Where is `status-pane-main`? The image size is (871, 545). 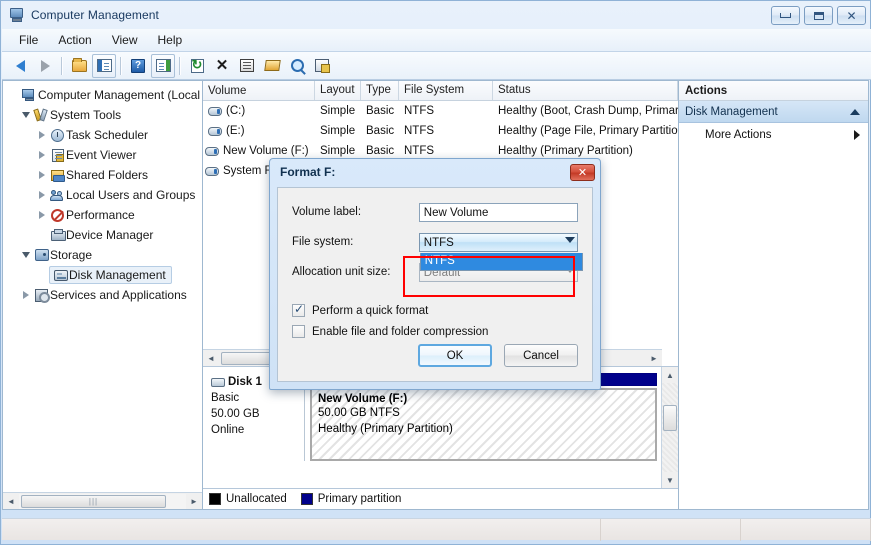 status-pane-main is located at coordinates (301, 529).